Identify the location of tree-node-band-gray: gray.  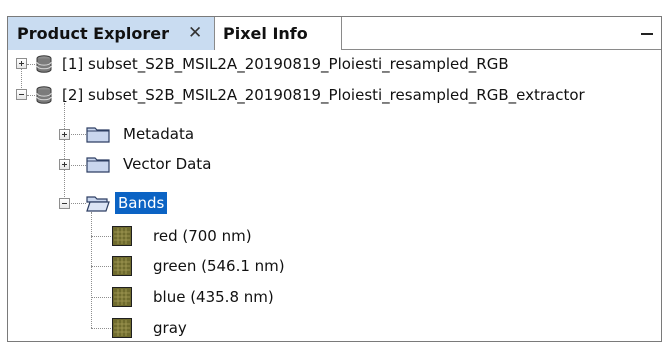
(334, 328).